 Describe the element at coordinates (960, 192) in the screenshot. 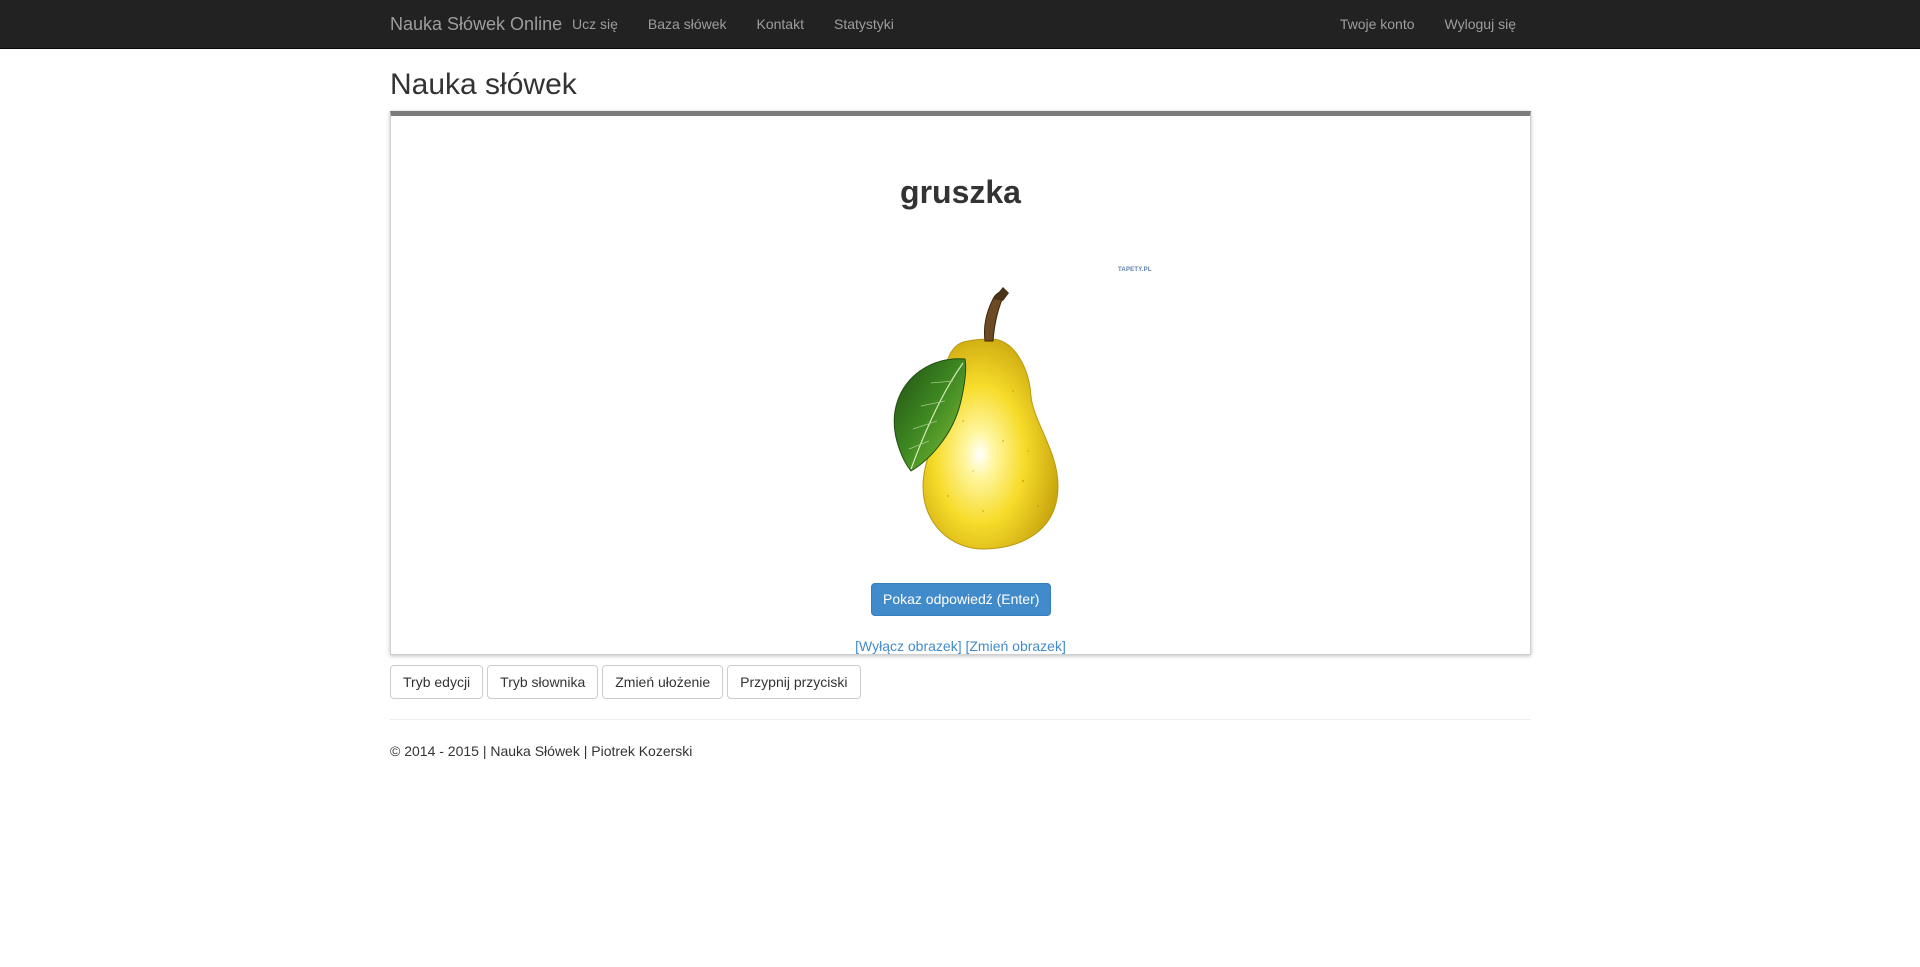

I see `flashcard-word: gruszka` at that location.